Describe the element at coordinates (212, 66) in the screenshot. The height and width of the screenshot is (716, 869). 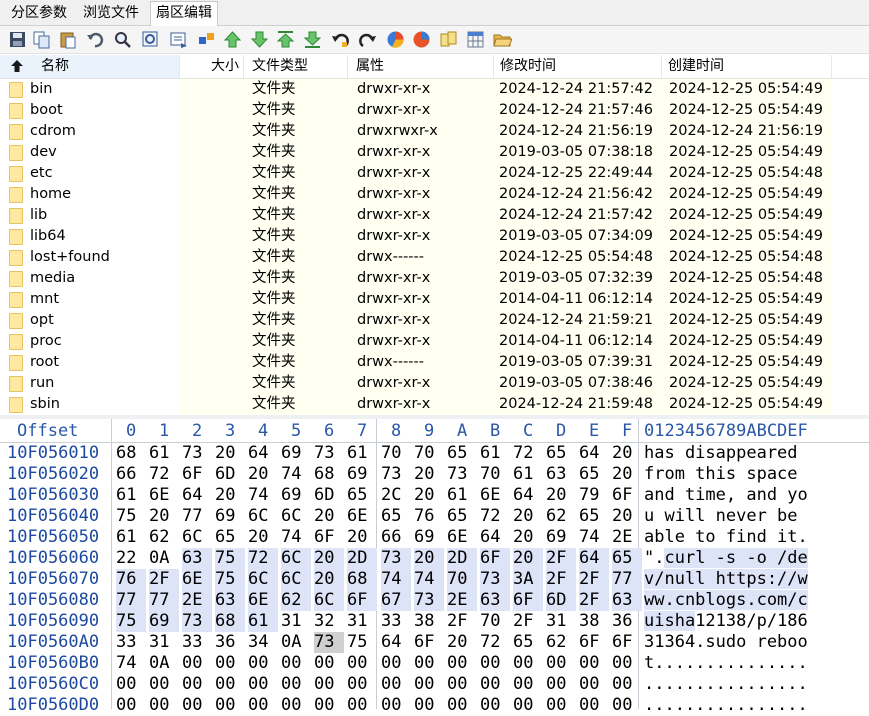
I see `column-size: 大小` at that location.